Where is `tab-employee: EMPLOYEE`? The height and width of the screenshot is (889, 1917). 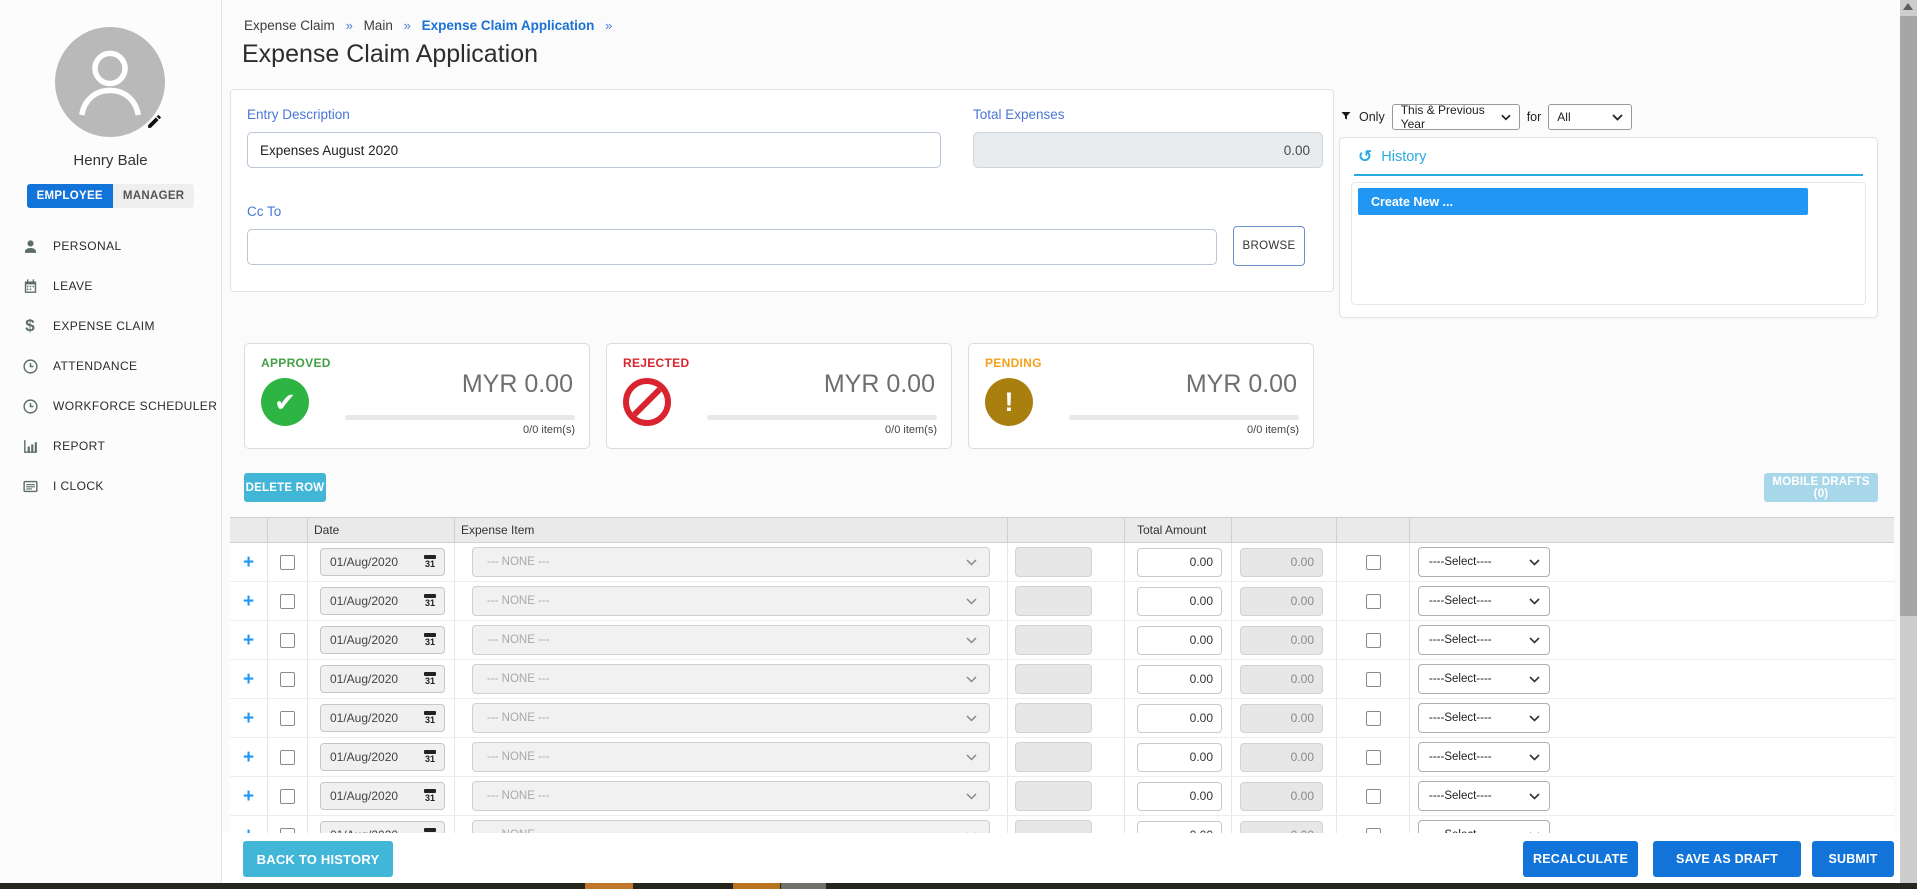
tab-employee: EMPLOYEE is located at coordinates (69, 196).